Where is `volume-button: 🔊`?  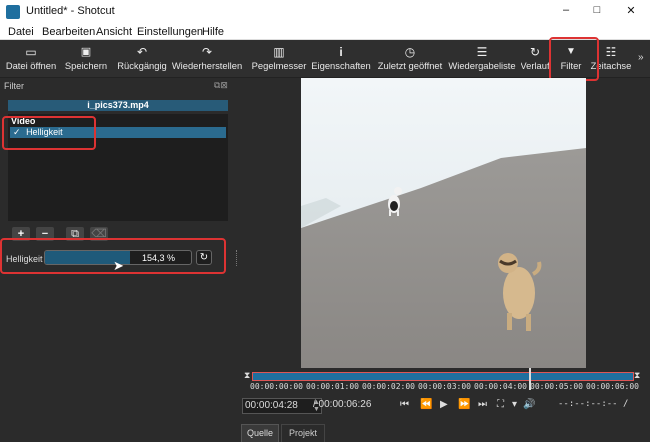 volume-button: 🔊 is located at coordinates (529, 404).